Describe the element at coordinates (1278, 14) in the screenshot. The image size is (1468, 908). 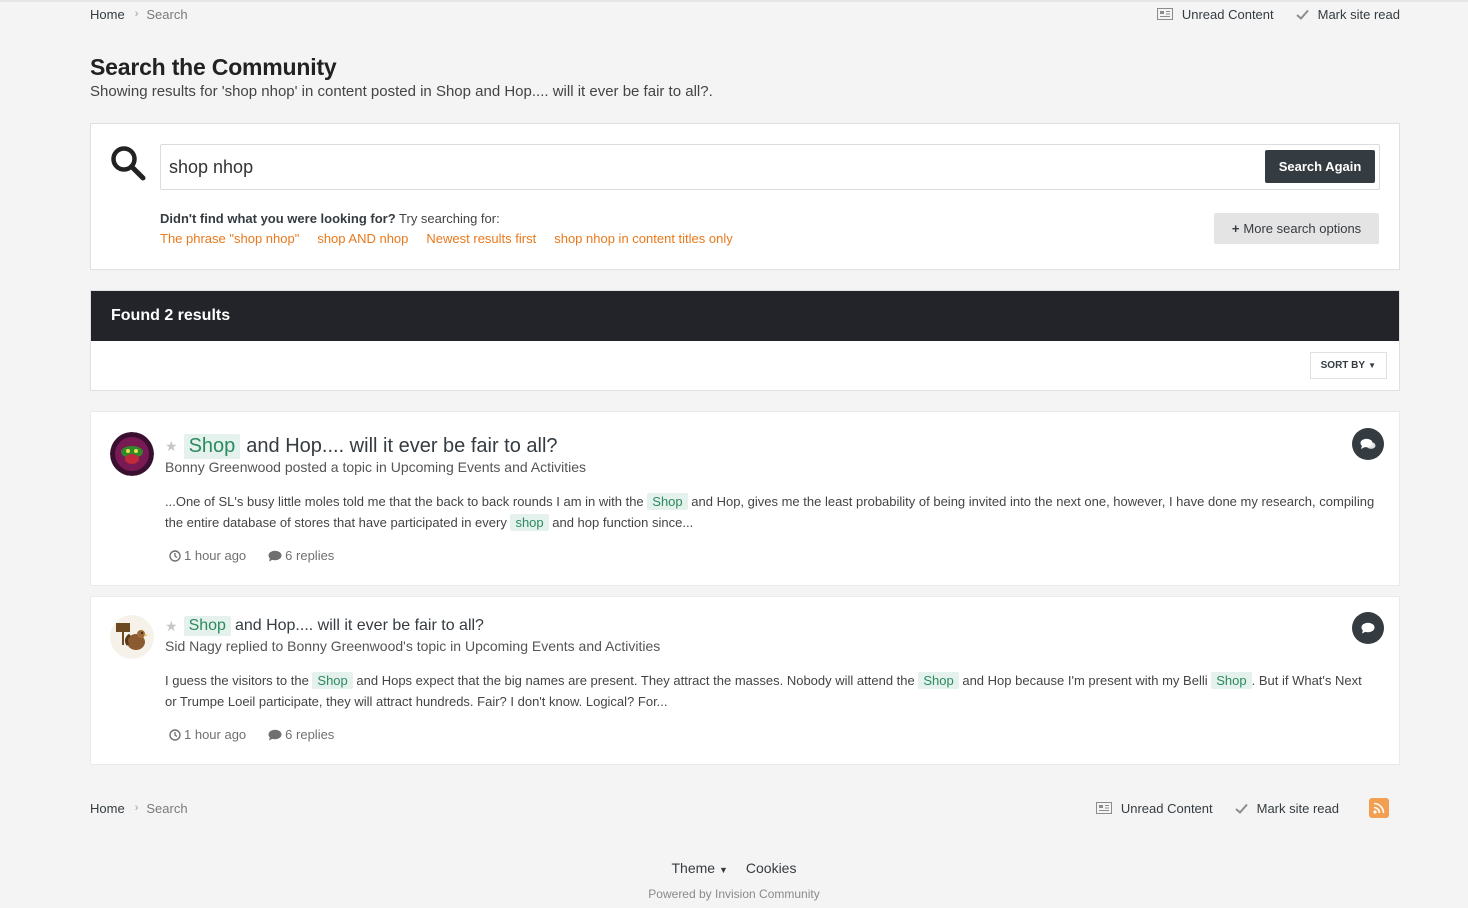
I see `header-actions: Unread Content Mark site read` at that location.